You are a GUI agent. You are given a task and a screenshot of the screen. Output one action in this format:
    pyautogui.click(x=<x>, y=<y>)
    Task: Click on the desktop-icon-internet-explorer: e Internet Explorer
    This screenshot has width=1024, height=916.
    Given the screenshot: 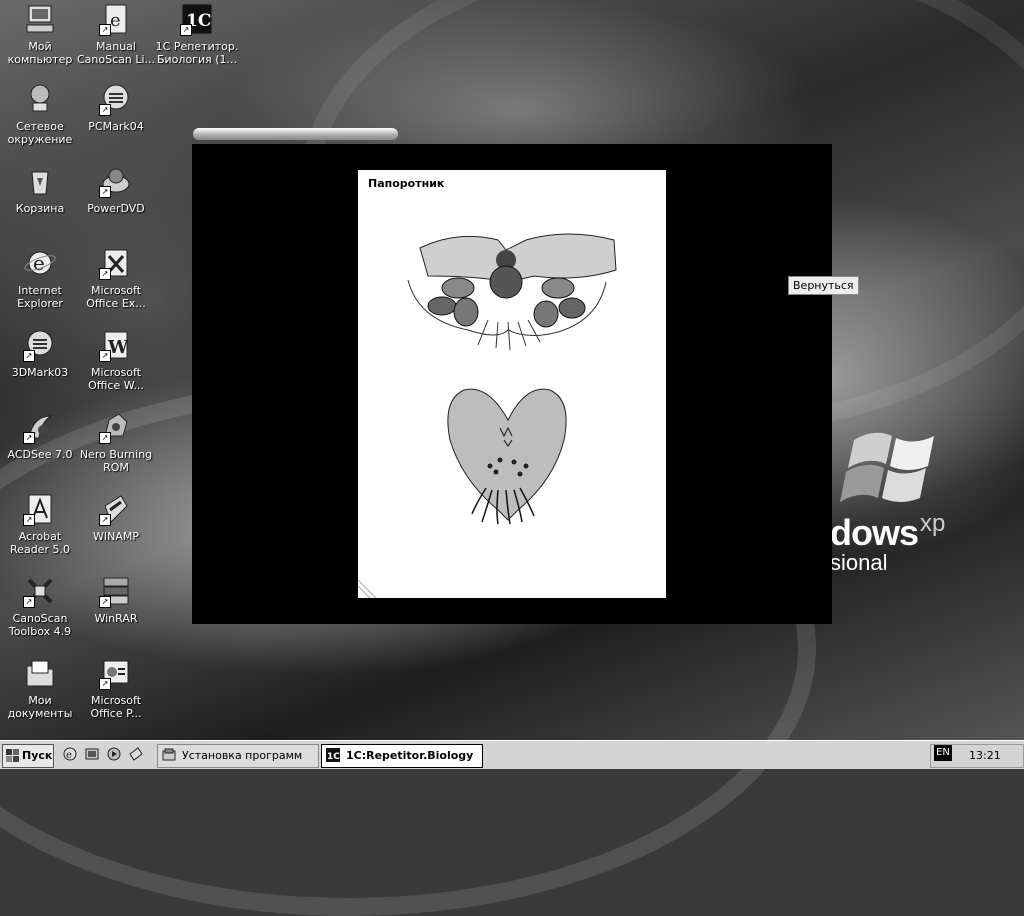 What is the action you would take?
    pyautogui.click(x=40, y=284)
    